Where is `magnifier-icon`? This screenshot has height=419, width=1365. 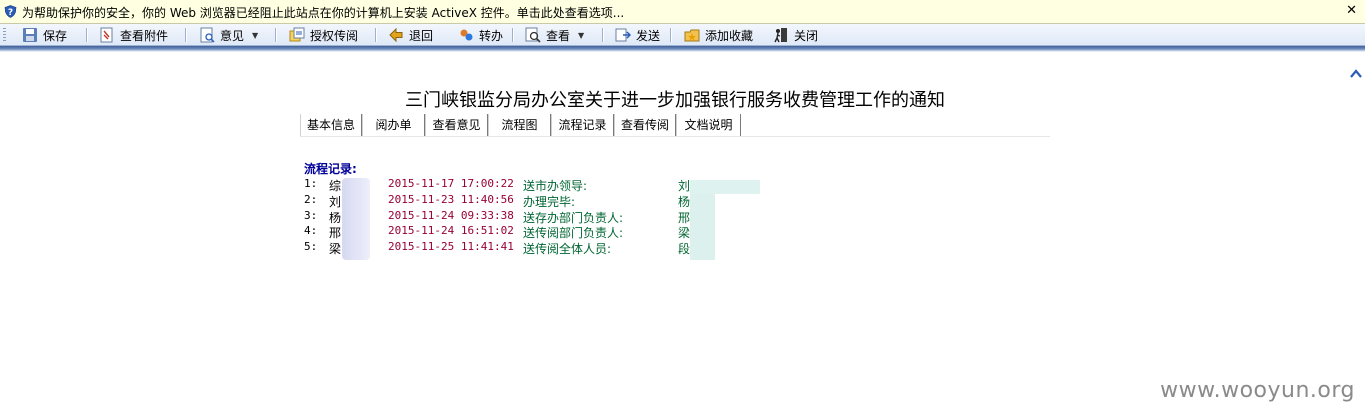 magnifier-icon is located at coordinates (533, 35).